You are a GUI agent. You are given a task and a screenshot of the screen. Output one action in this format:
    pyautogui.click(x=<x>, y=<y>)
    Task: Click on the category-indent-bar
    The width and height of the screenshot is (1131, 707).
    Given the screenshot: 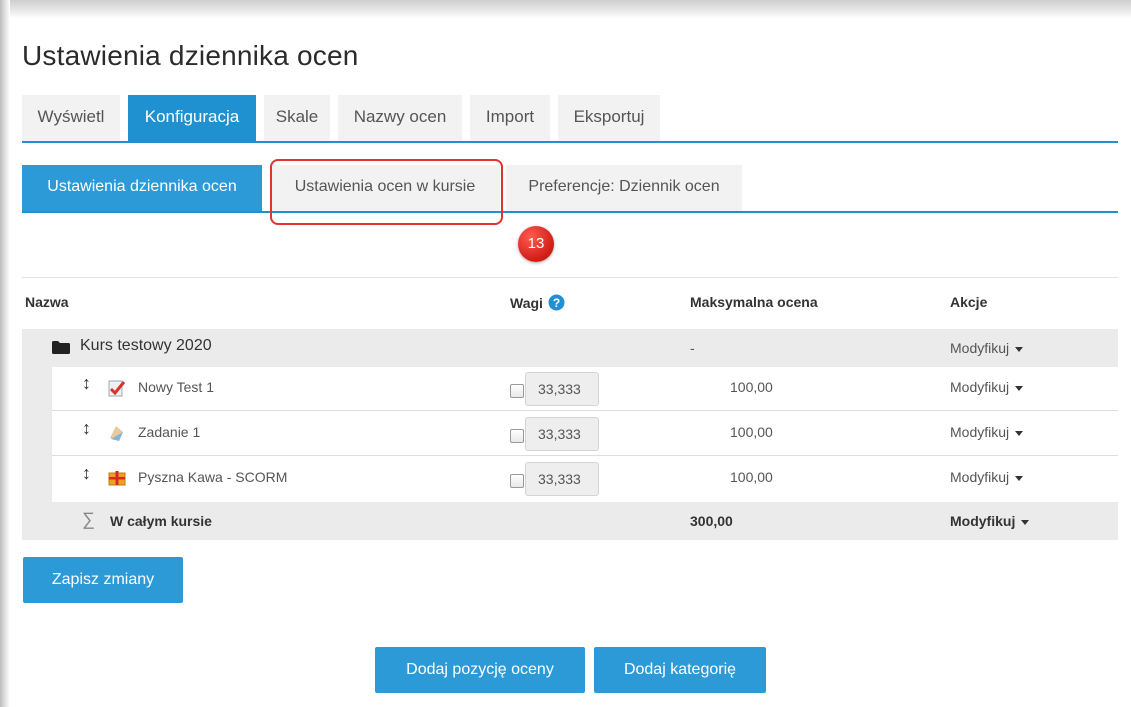 What is the action you would take?
    pyautogui.click(x=37, y=434)
    